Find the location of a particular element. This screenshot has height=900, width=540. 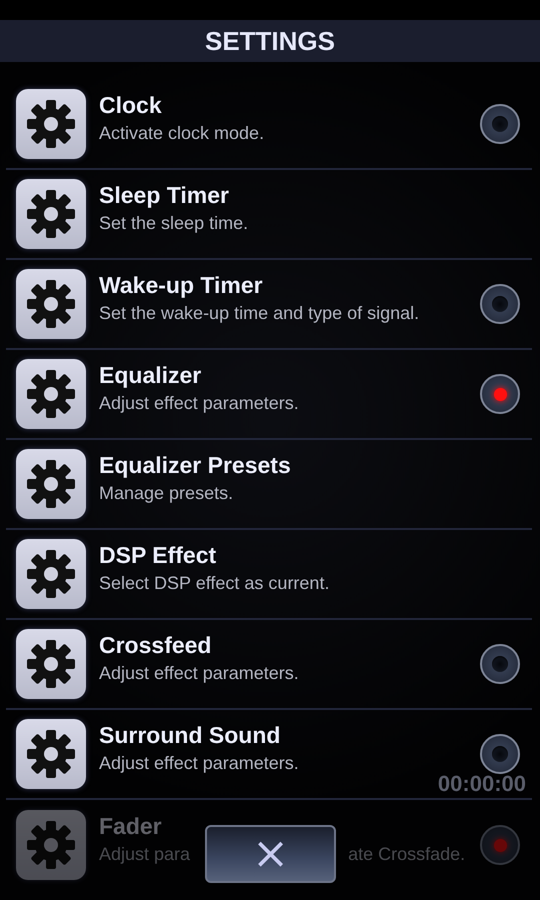

item-title: Fader is located at coordinates (131, 826).